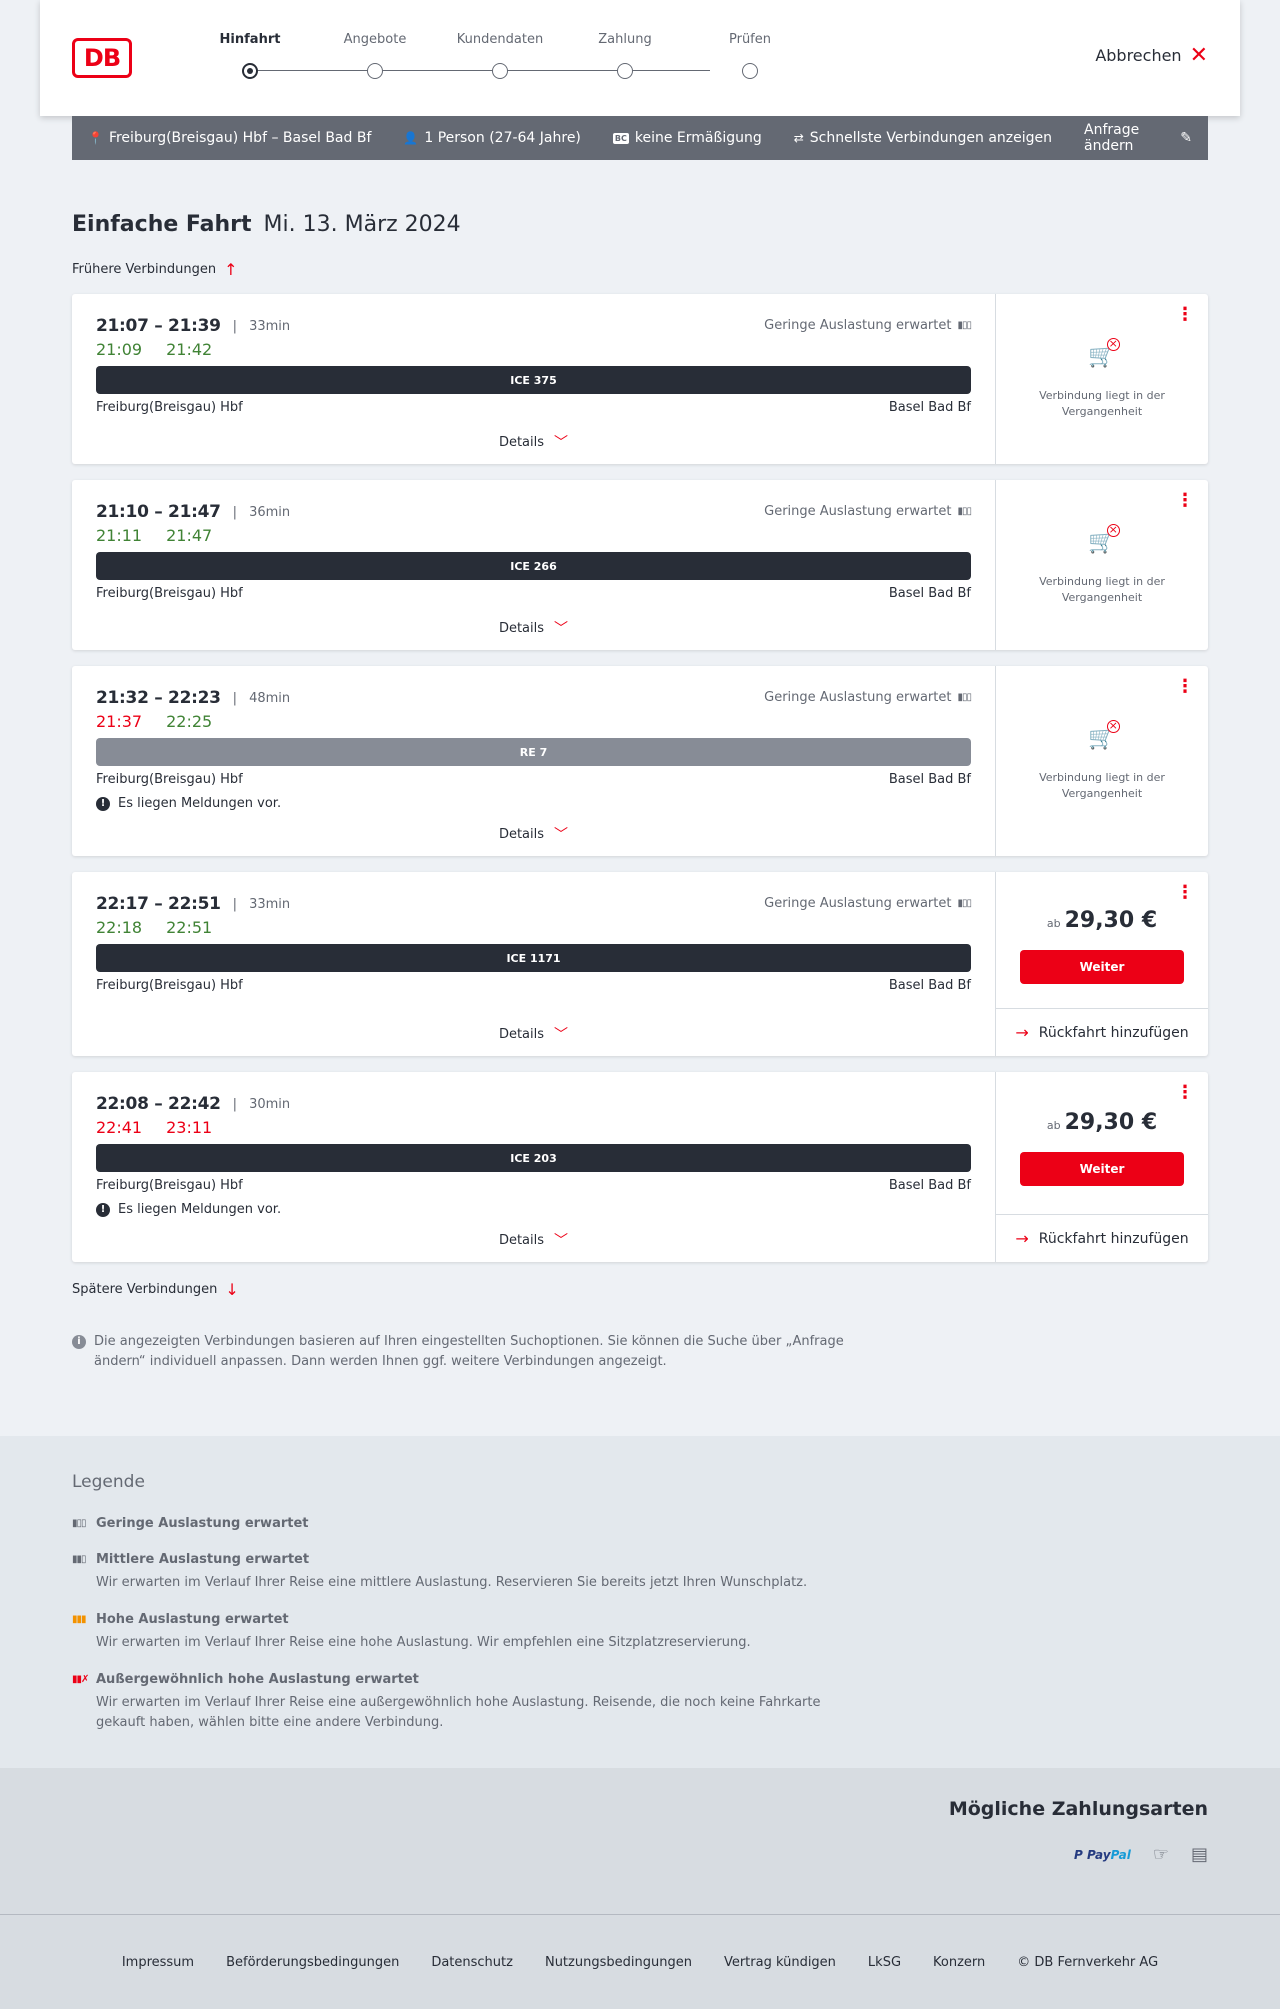 This screenshot has width=1280, height=2009. Describe the element at coordinates (119, 927) in the screenshot. I see `realtime-departure: 22:18` at that location.